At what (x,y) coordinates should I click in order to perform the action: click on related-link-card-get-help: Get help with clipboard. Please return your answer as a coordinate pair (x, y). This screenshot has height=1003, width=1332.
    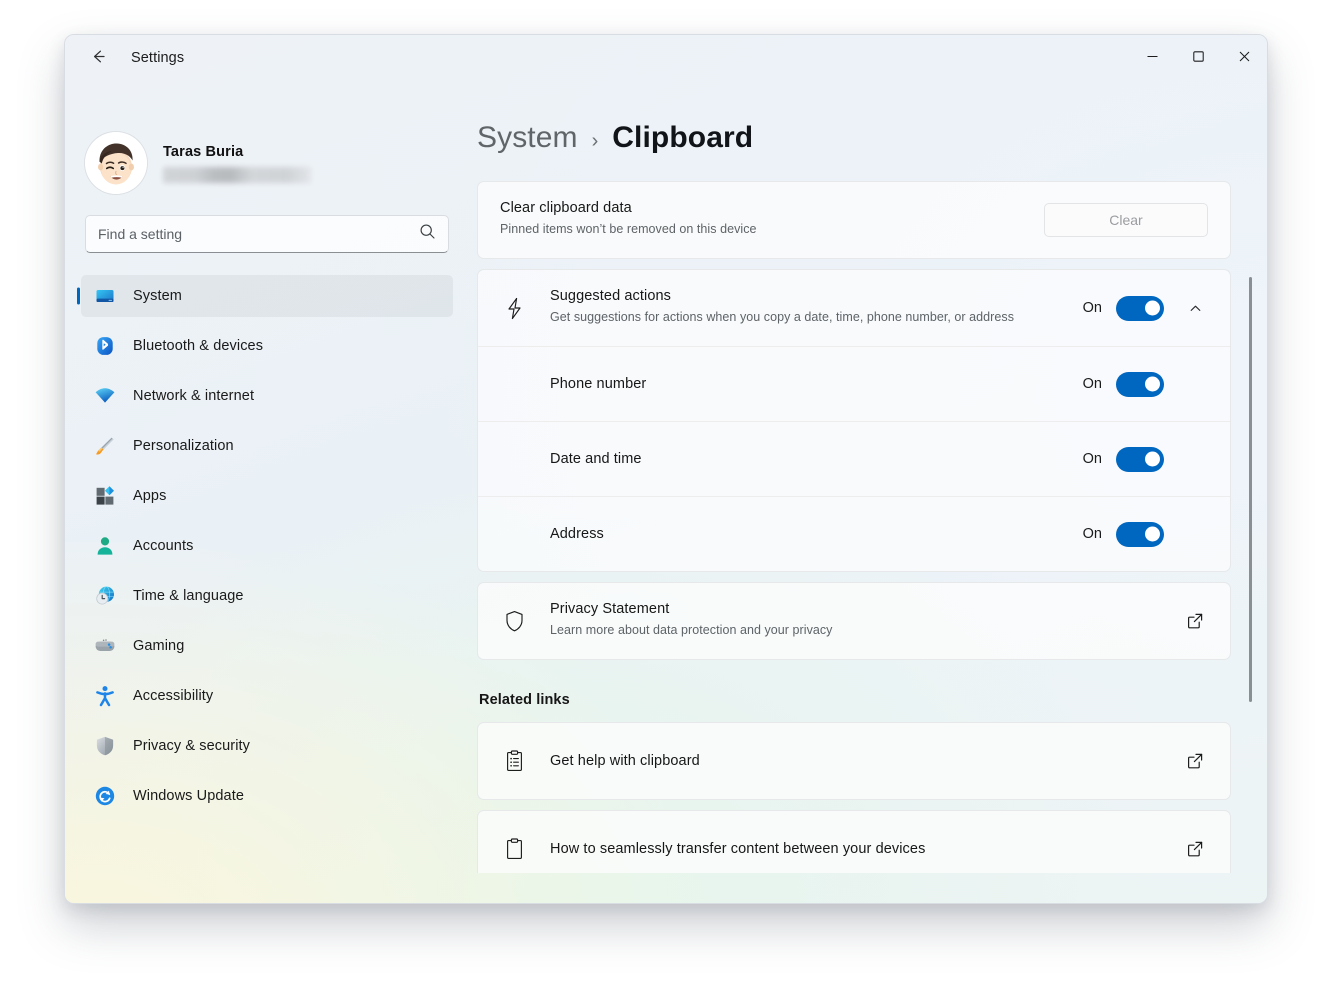
    Looking at the image, I should click on (854, 761).